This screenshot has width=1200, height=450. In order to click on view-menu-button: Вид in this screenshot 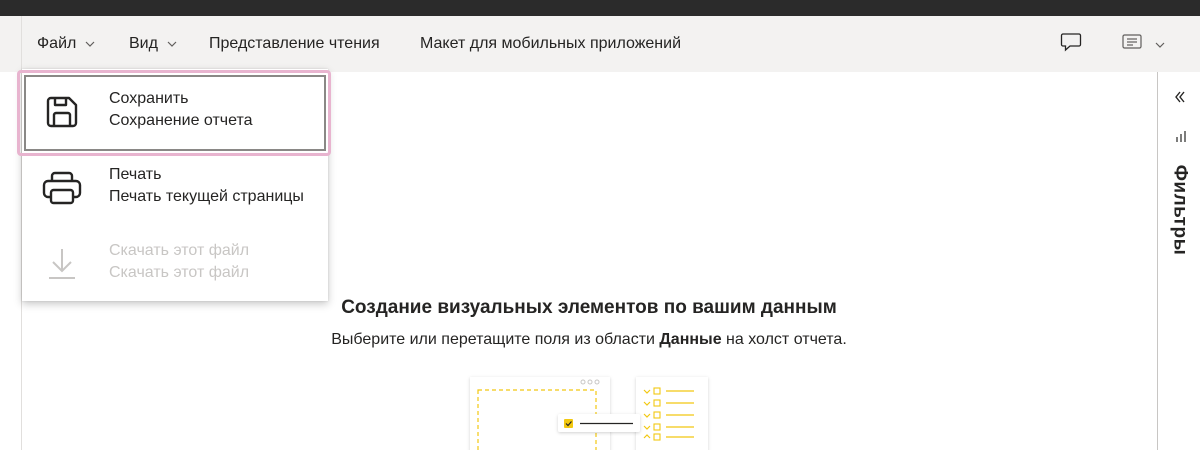, I will do `click(153, 44)`.